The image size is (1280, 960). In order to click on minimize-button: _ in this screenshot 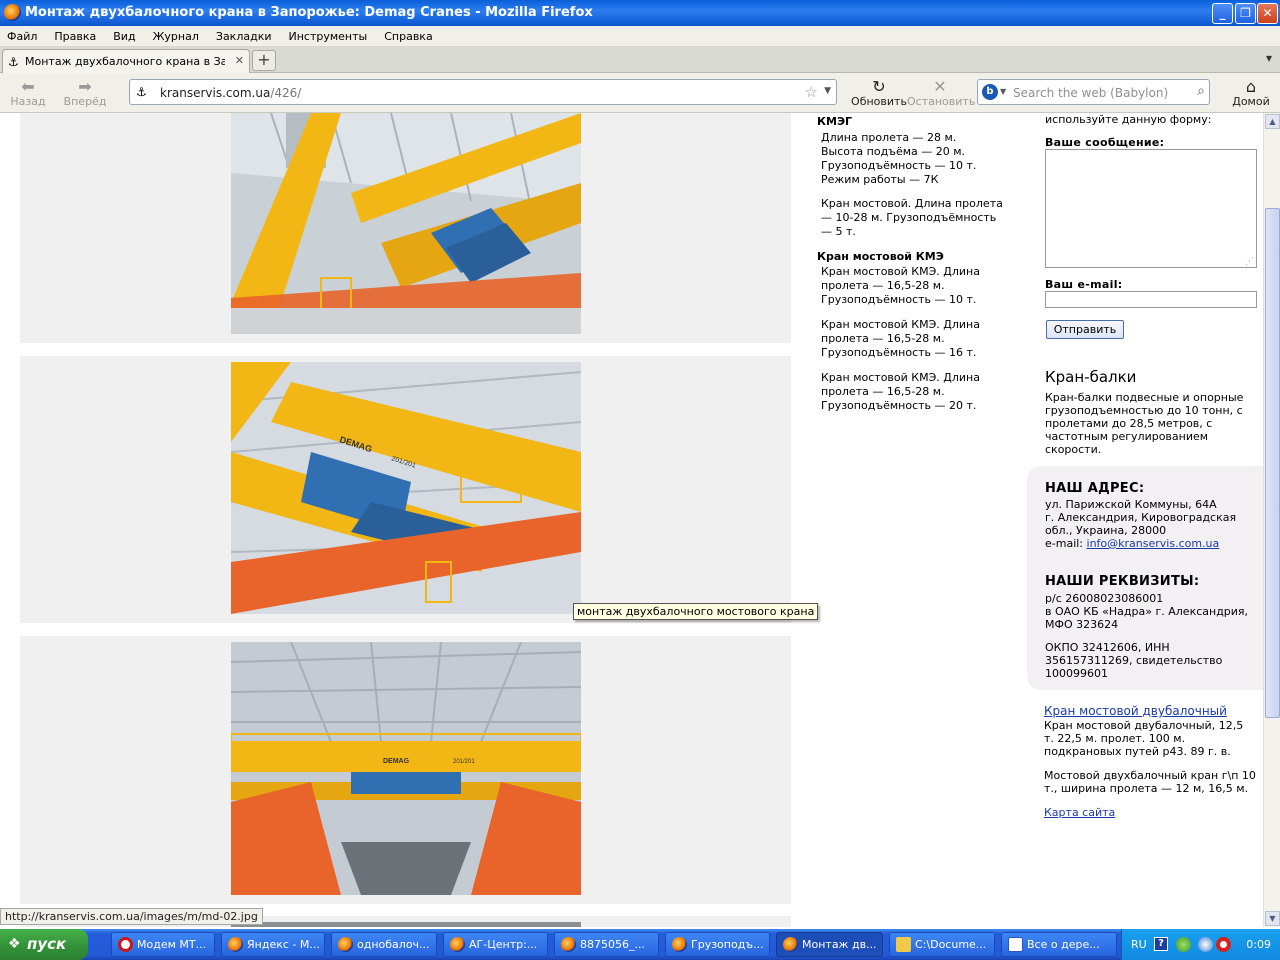, I will do `click(1222, 13)`.